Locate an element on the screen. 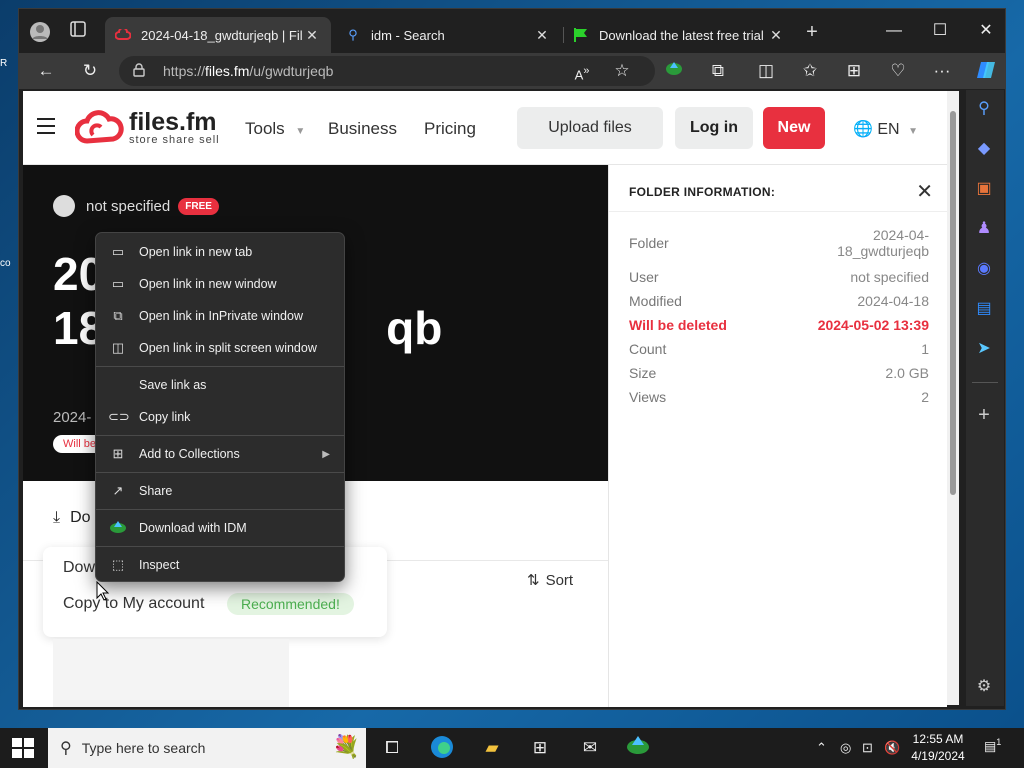 This screenshot has height=768, width=1024. scrollbar-thumb is located at coordinates (953, 303).